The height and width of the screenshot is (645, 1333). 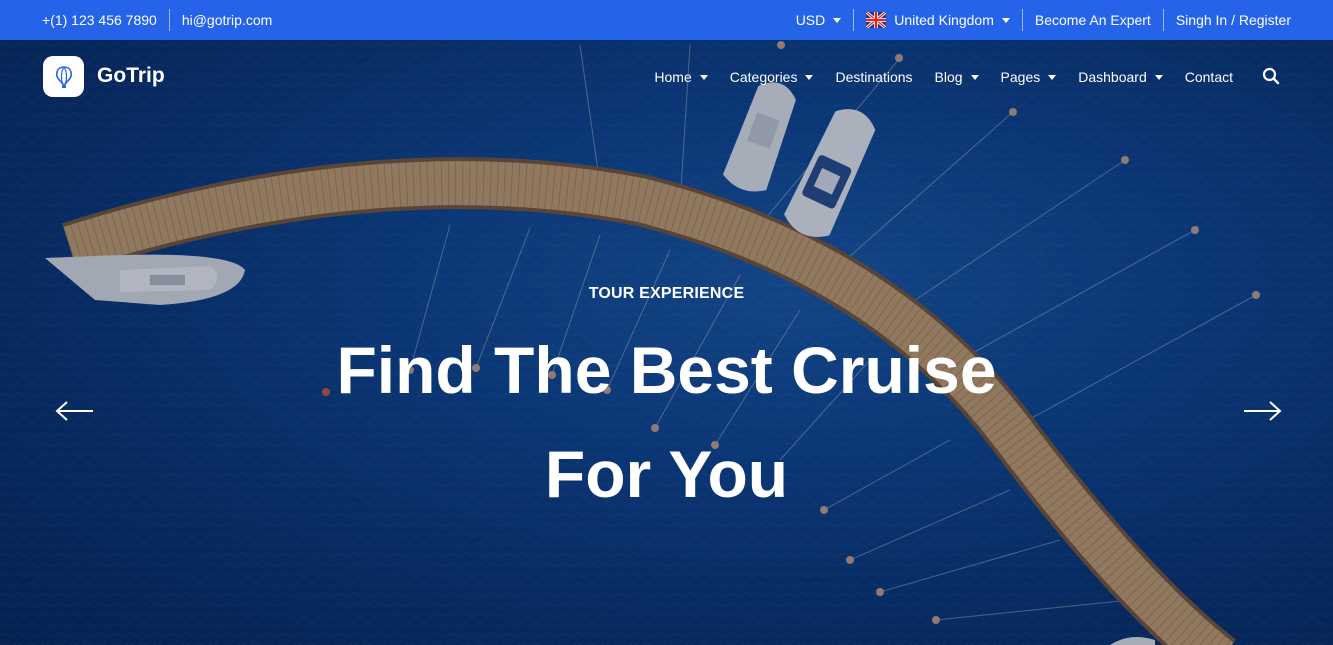 I want to click on become-expert-link: Become An Expert, so click(x=1093, y=20).